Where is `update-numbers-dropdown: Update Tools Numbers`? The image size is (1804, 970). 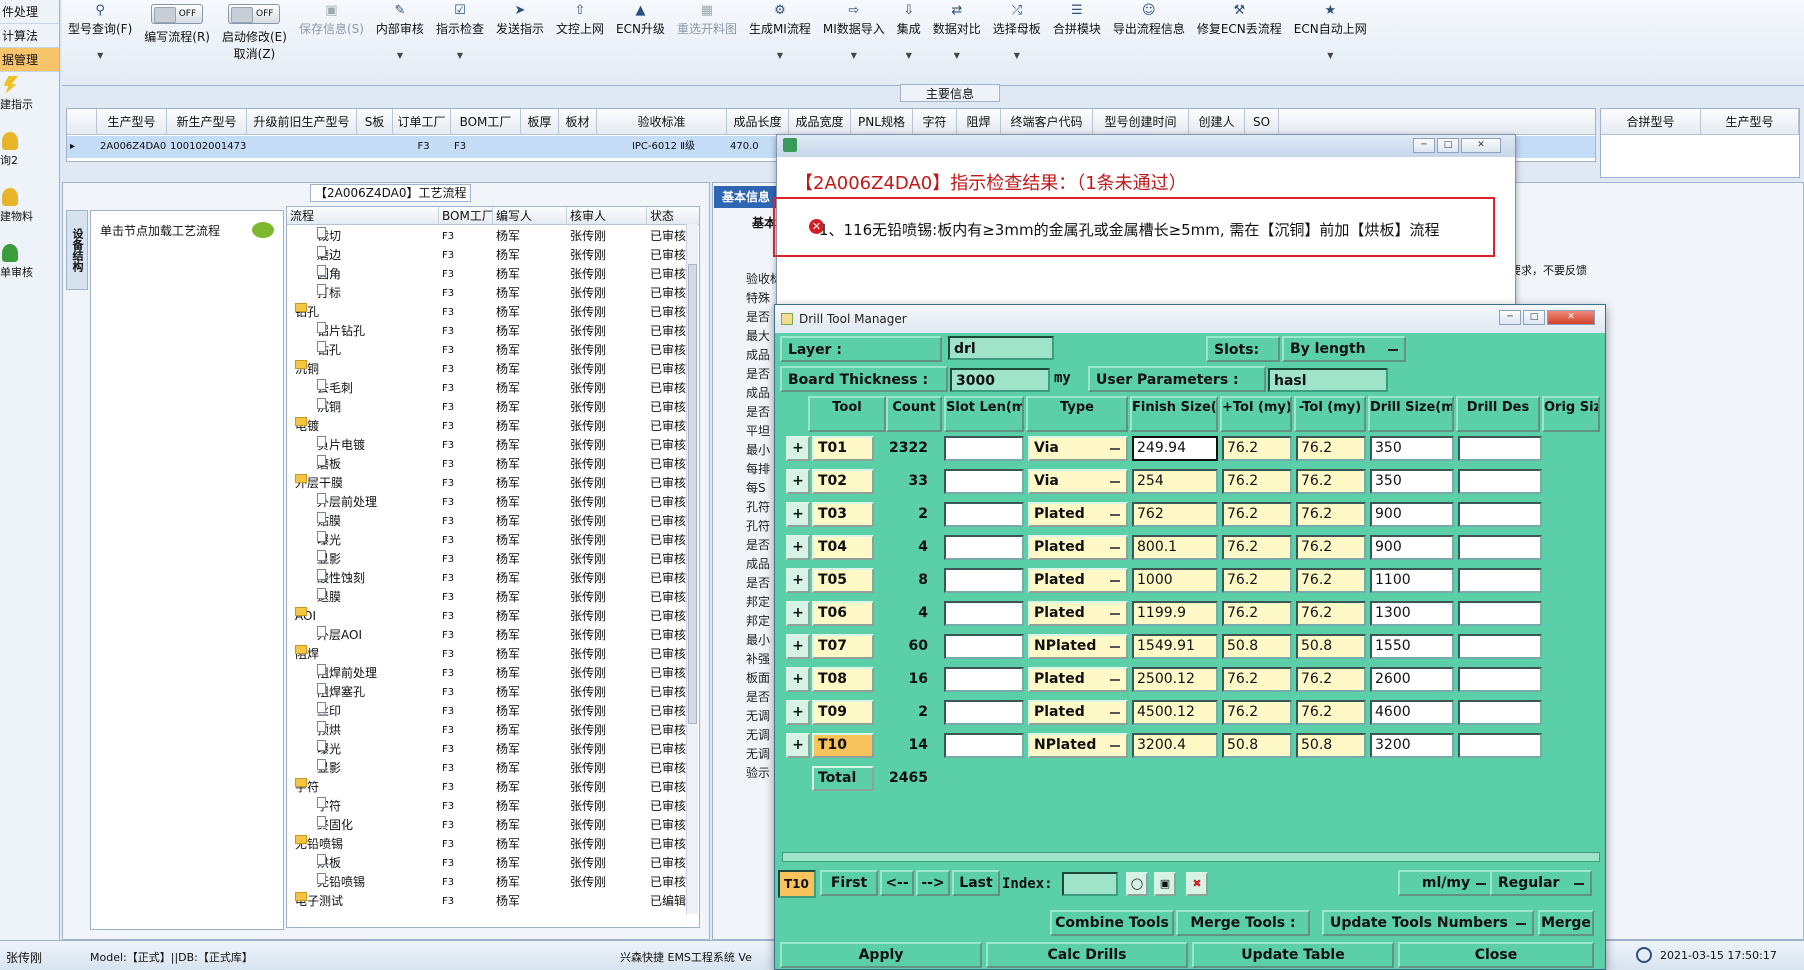
update-numbers-dropdown: Update Tools Numbers is located at coordinates (1428, 923).